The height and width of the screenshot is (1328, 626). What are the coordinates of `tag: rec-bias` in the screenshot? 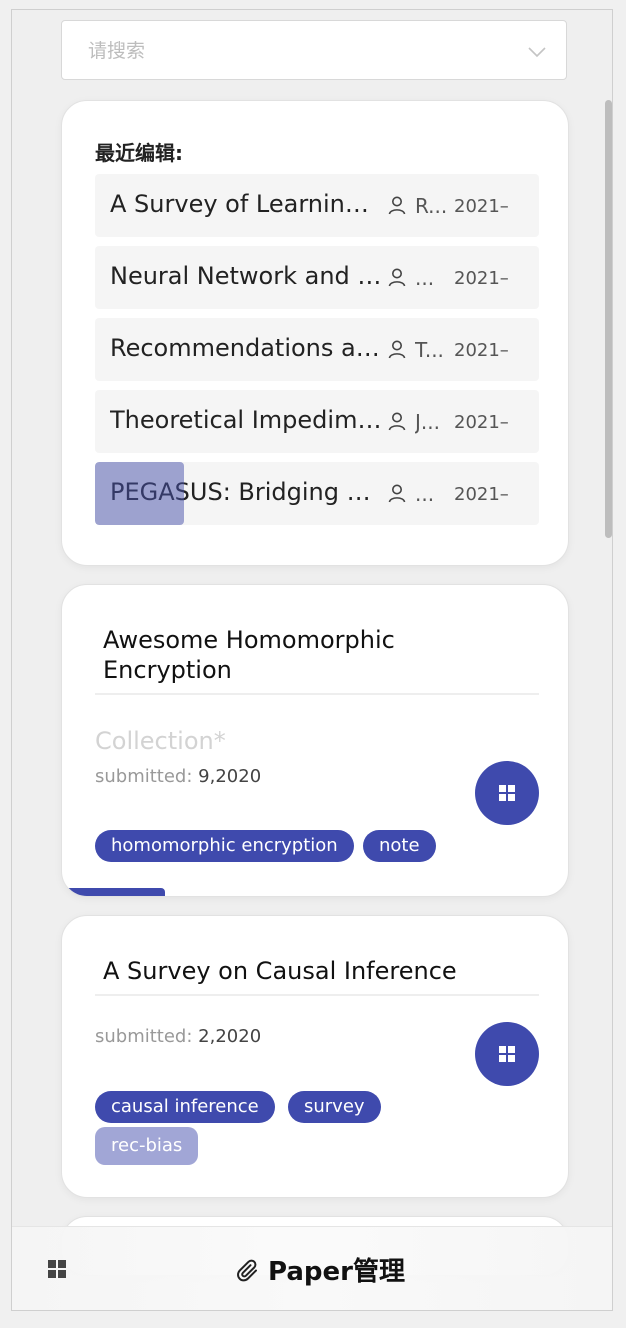 It's located at (147, 1146).